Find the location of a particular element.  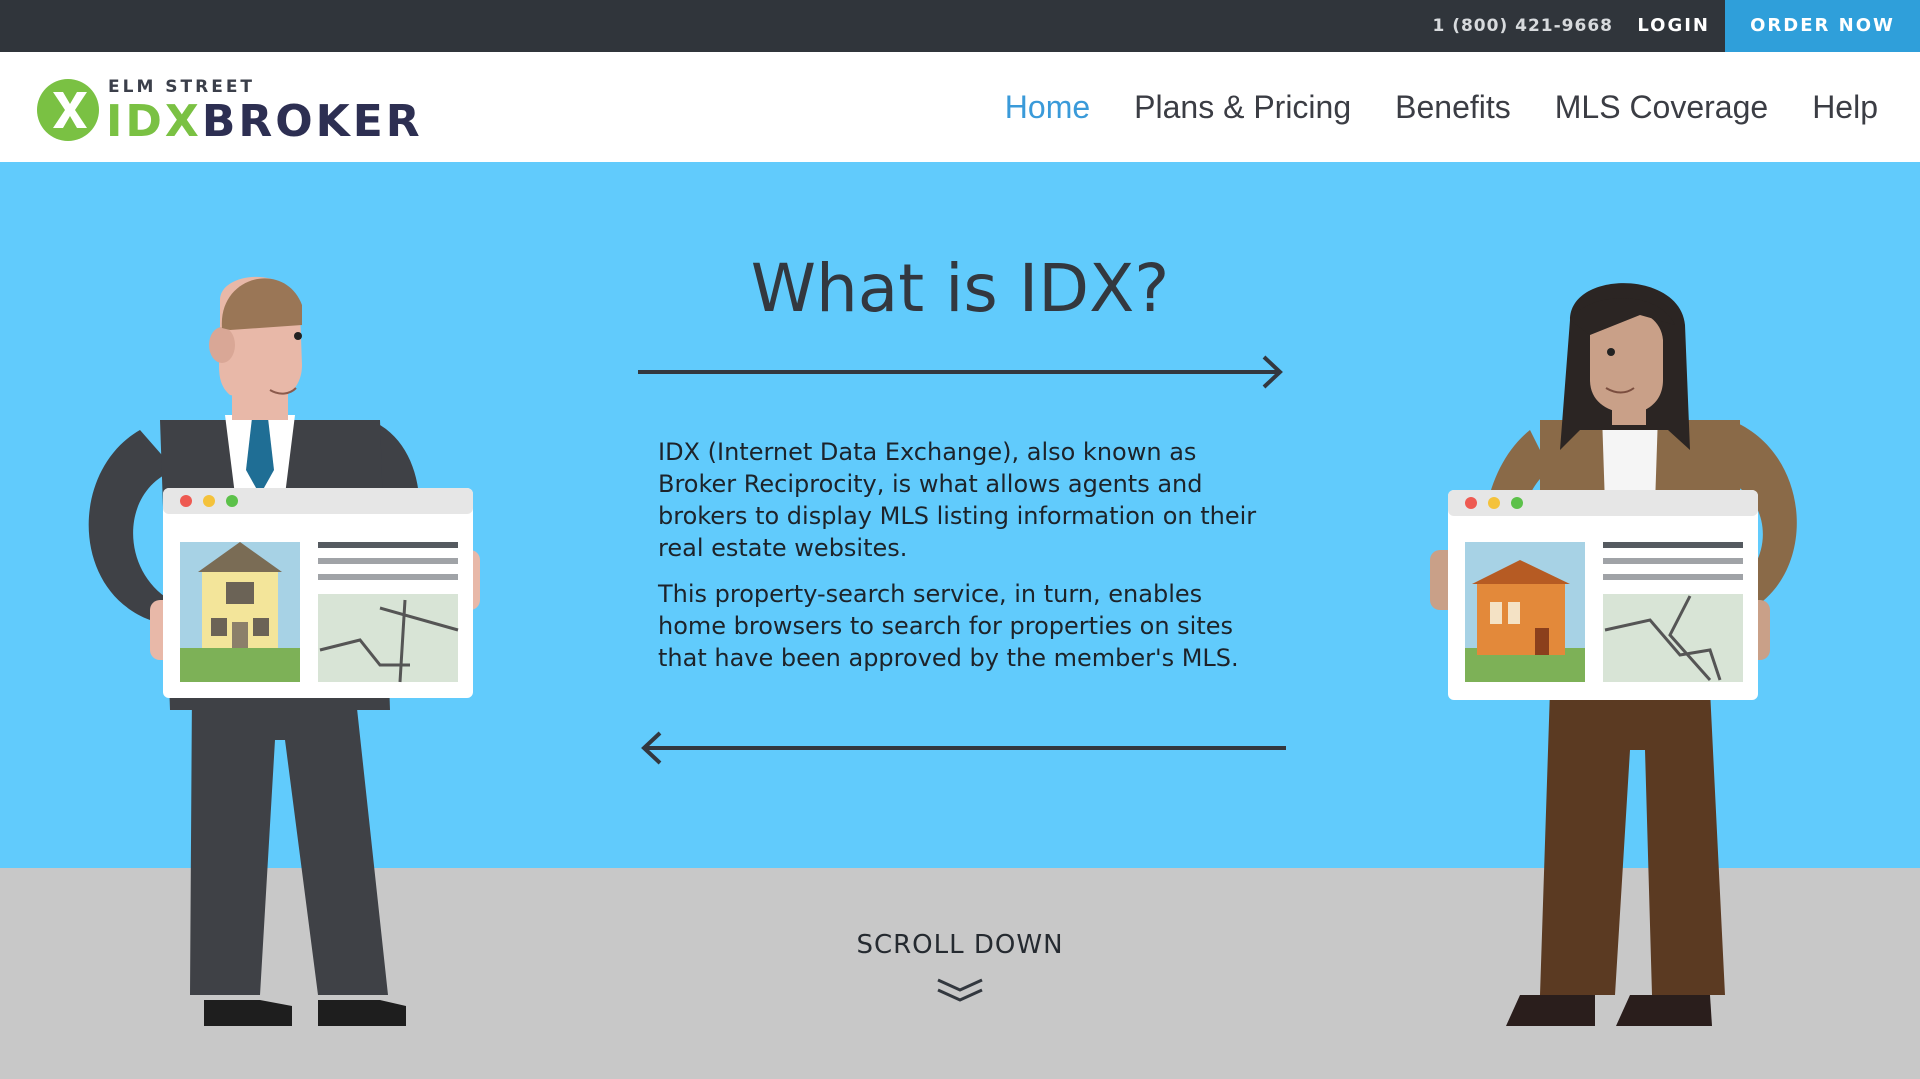

logo: ELM STREET IDXBROKER is located at coordinates (228, 111).